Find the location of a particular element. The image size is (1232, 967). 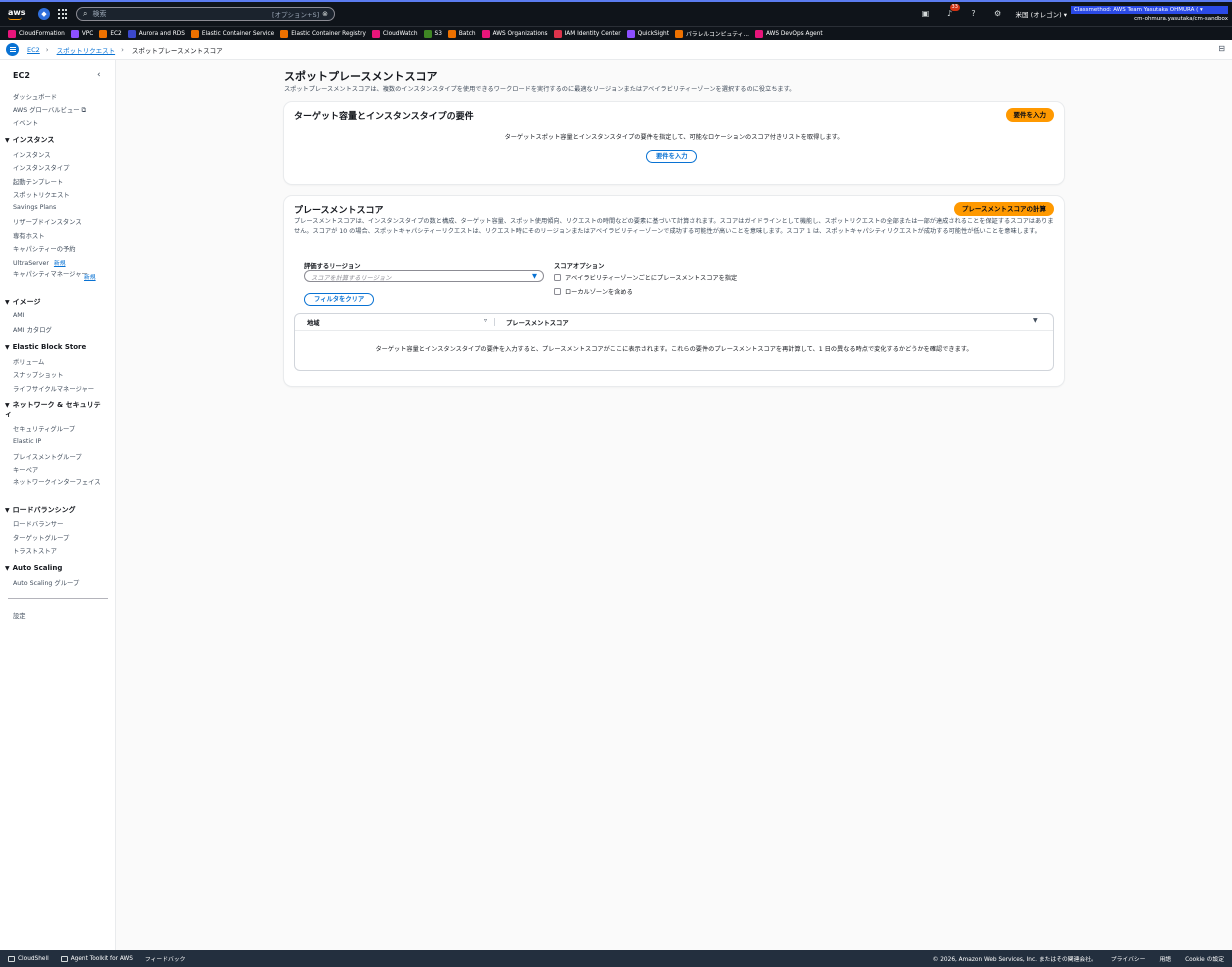

sidebar-item-key-pairs: キーペア is located at coordinates (25, 469).